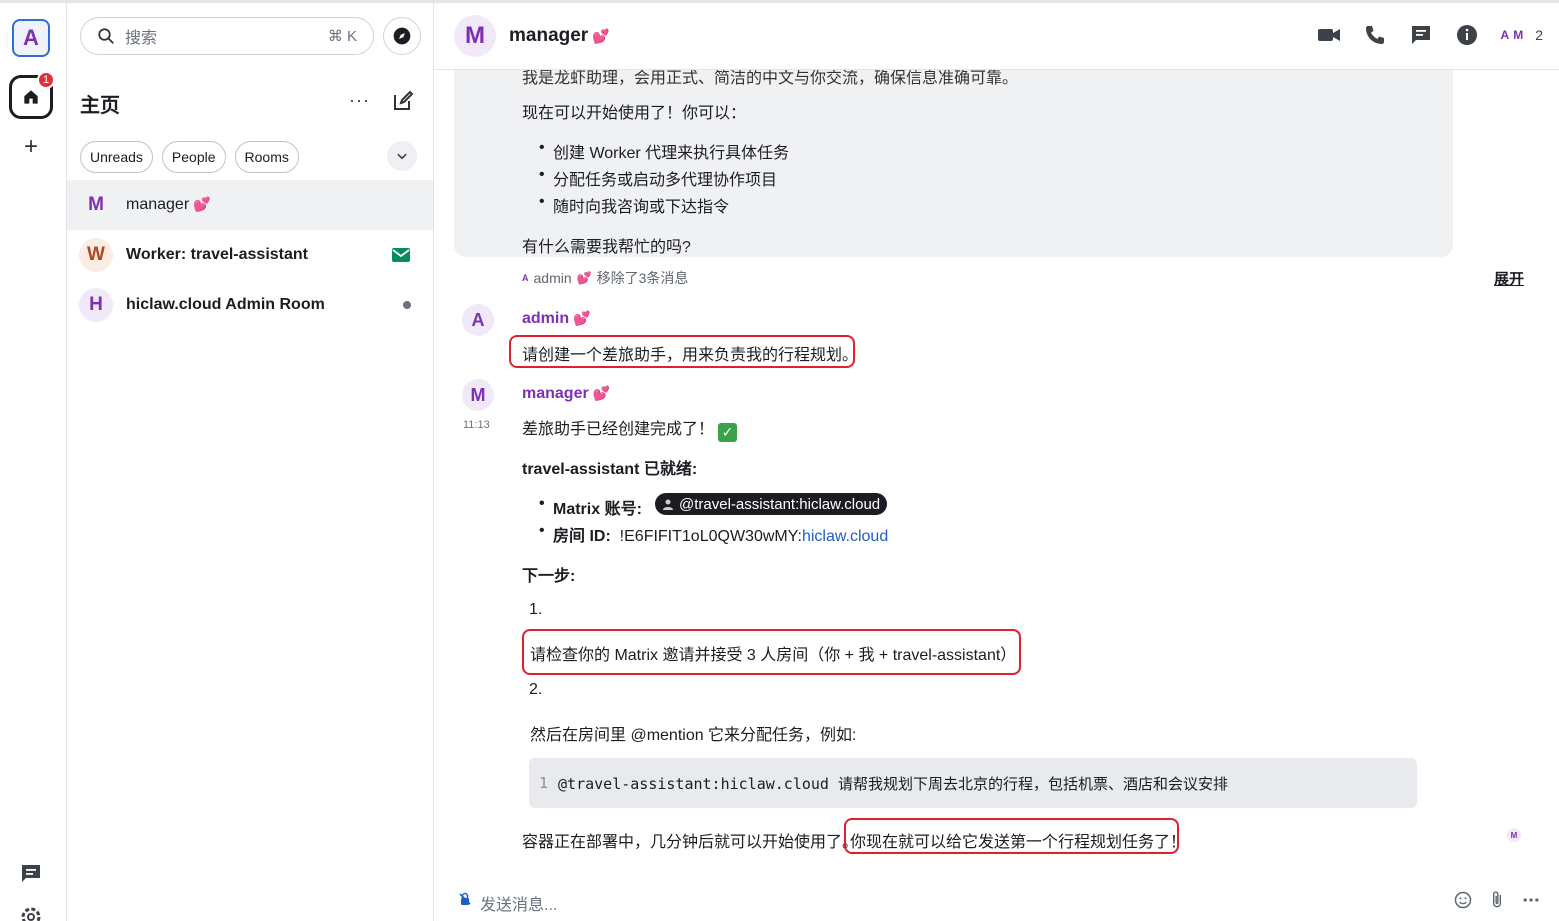  I want to click on redaction-notice: A admin 💕 移除了3条消息, so click(605, 278).